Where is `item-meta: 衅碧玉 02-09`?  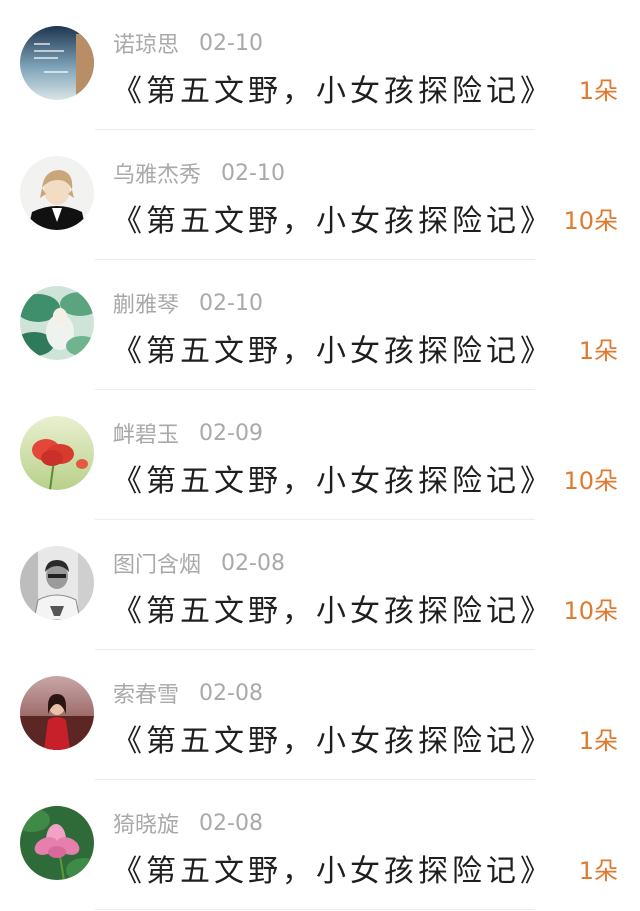 item-meta: 衅碧玉 02-09 is located at coordinates (188, 433).